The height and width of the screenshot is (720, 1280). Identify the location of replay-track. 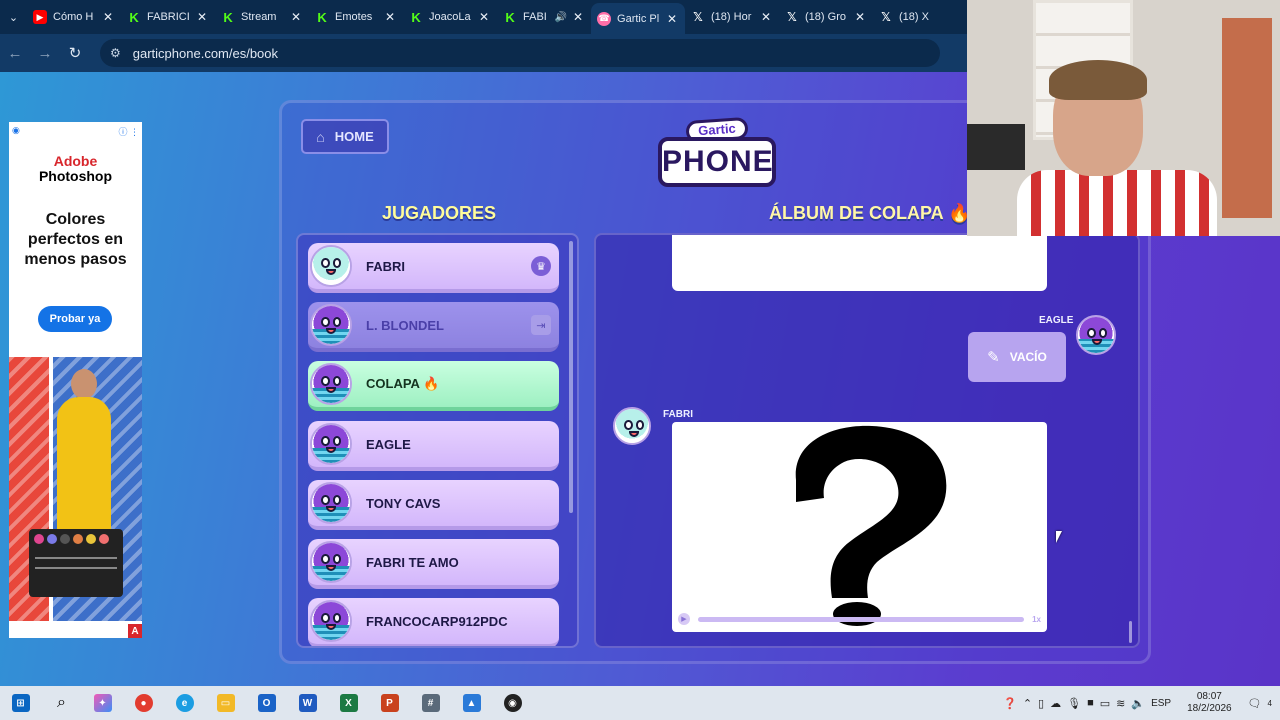
(861, 619).